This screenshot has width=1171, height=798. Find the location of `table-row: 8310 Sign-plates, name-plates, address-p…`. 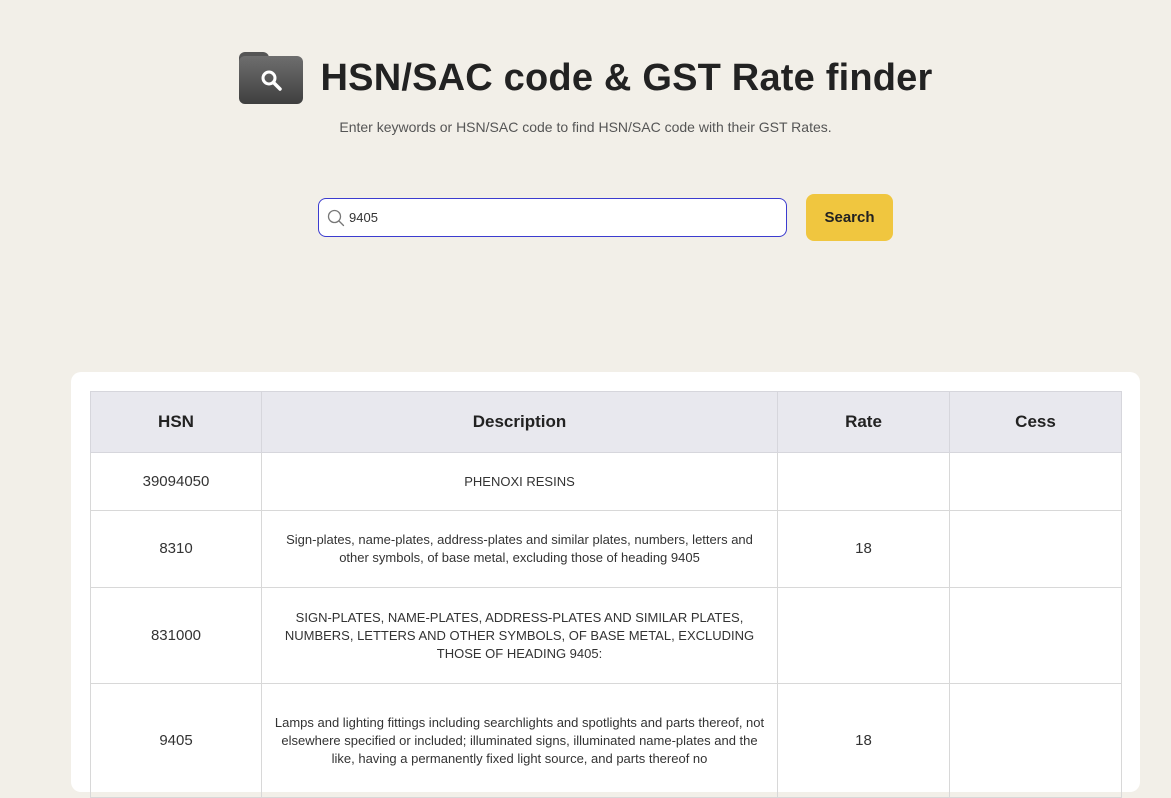

table-row: 8310 Sign-plates, name-plates, address-p… is located at coordinates (606, 549).